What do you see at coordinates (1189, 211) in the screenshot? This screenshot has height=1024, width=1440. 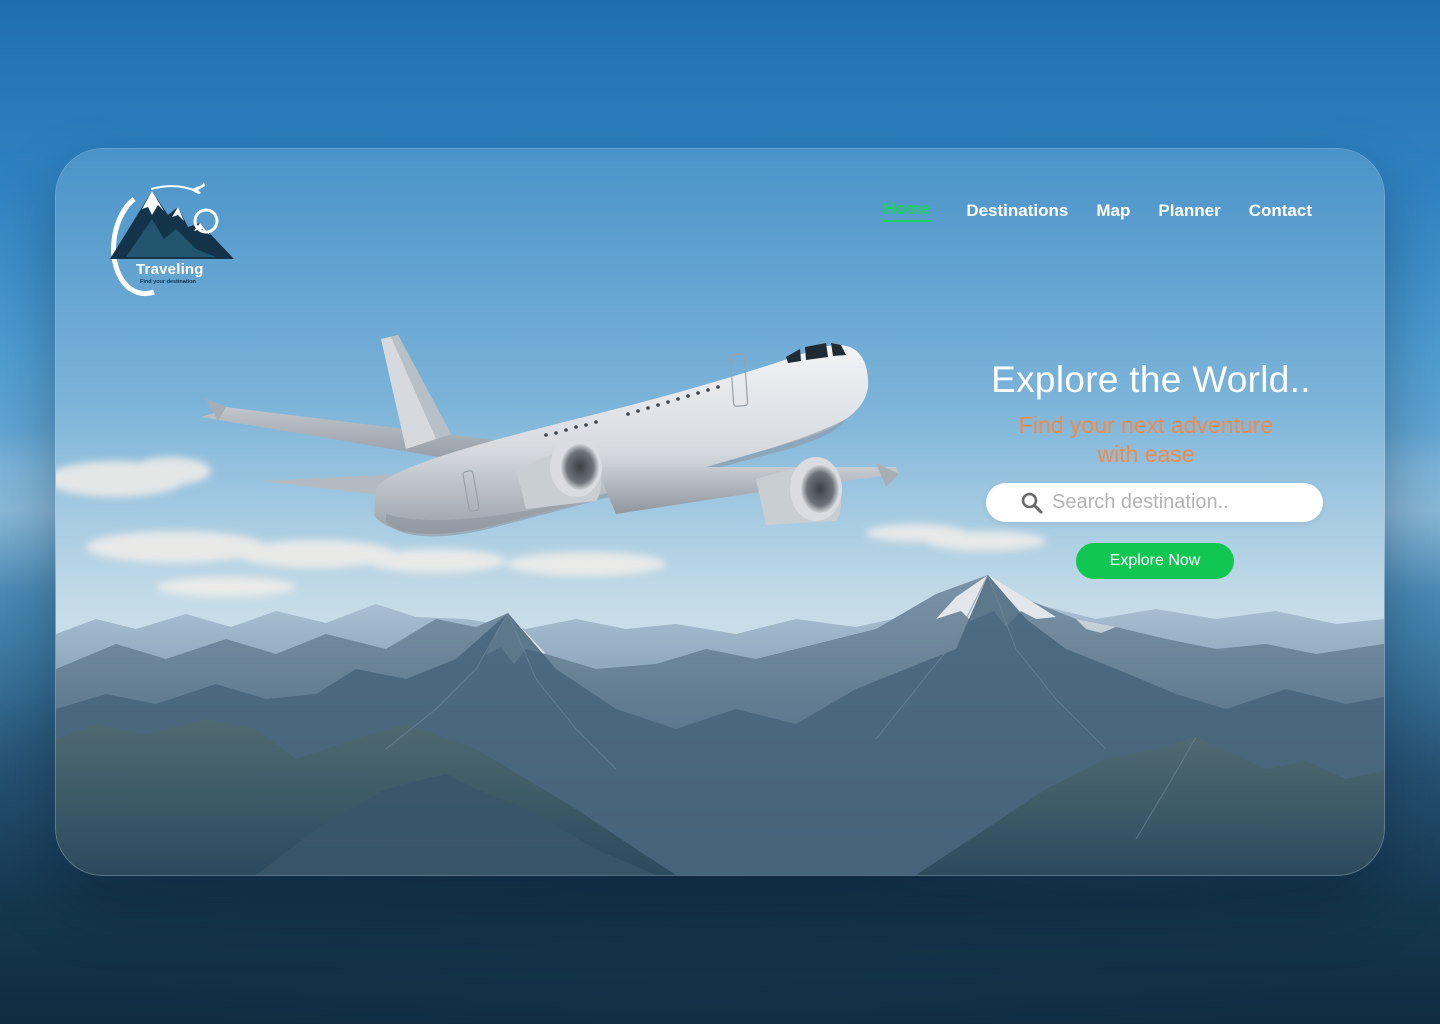 I see `nav-item-planner: Planner` at bounding box center [1189, 211].